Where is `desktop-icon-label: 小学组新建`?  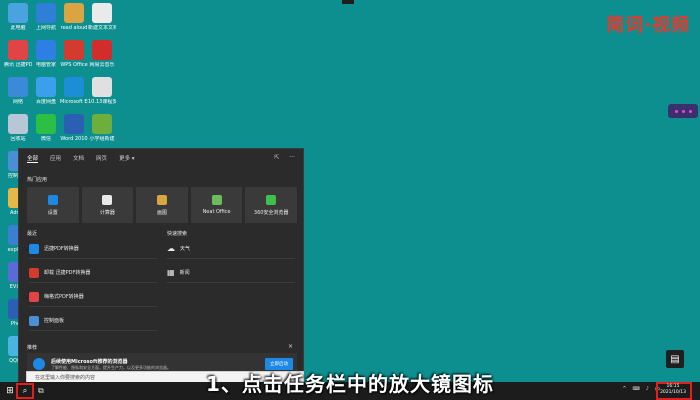 desktop-icon-label: 小学组新建 is located at coordinates (102, 139).